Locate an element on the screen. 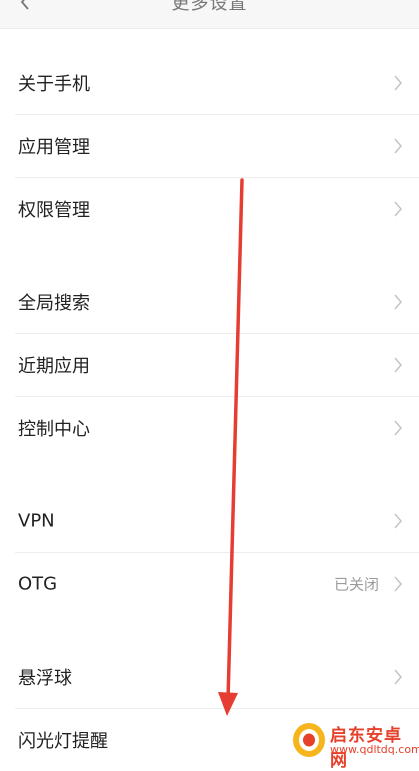 Image resolution: width=419 pixels, height=771 pixels. row-label: 应用管理 is located at coordinates (54, 147).